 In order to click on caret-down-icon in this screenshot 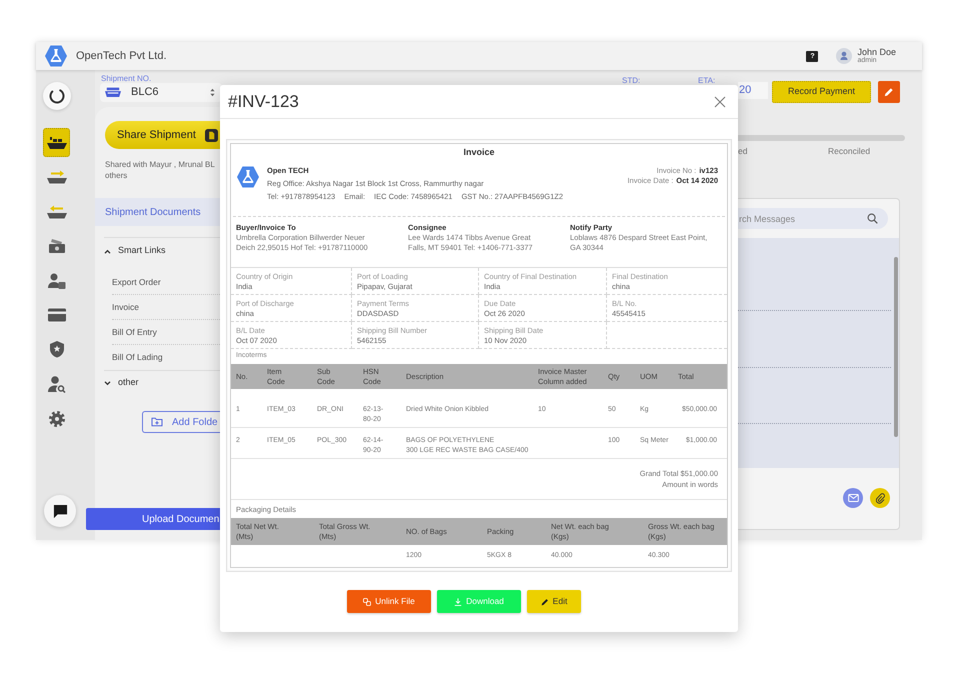, I will do `click(107, 383)`.